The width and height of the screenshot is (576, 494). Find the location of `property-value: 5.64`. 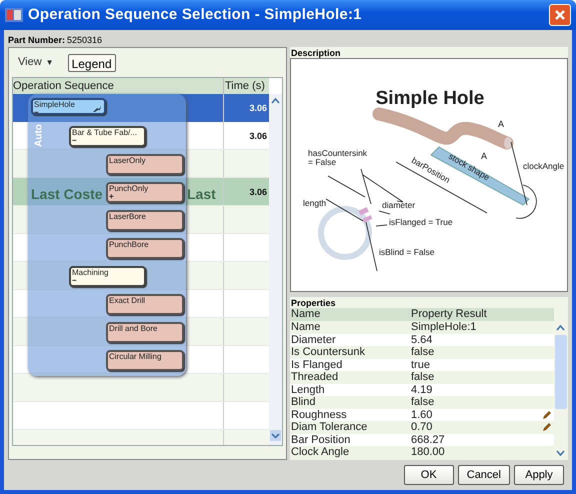

property-value: 5.64 is located at coordinates (422, 340).